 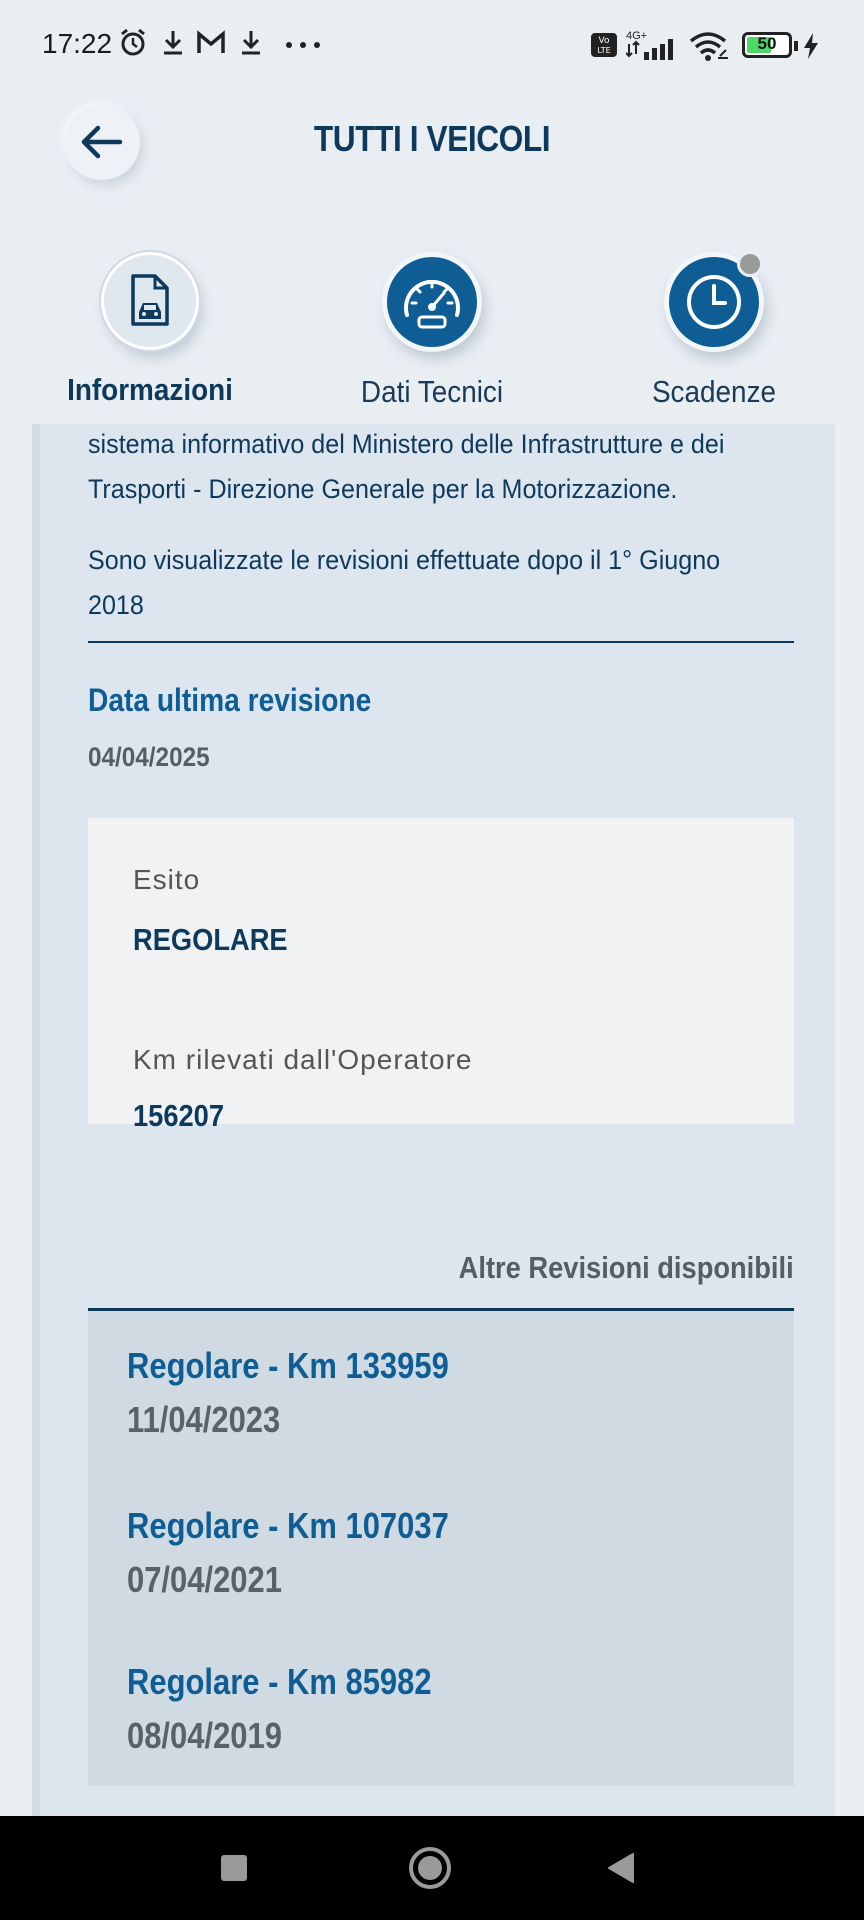 I want to click on note-line: 2018, so click(x=116, y=605).